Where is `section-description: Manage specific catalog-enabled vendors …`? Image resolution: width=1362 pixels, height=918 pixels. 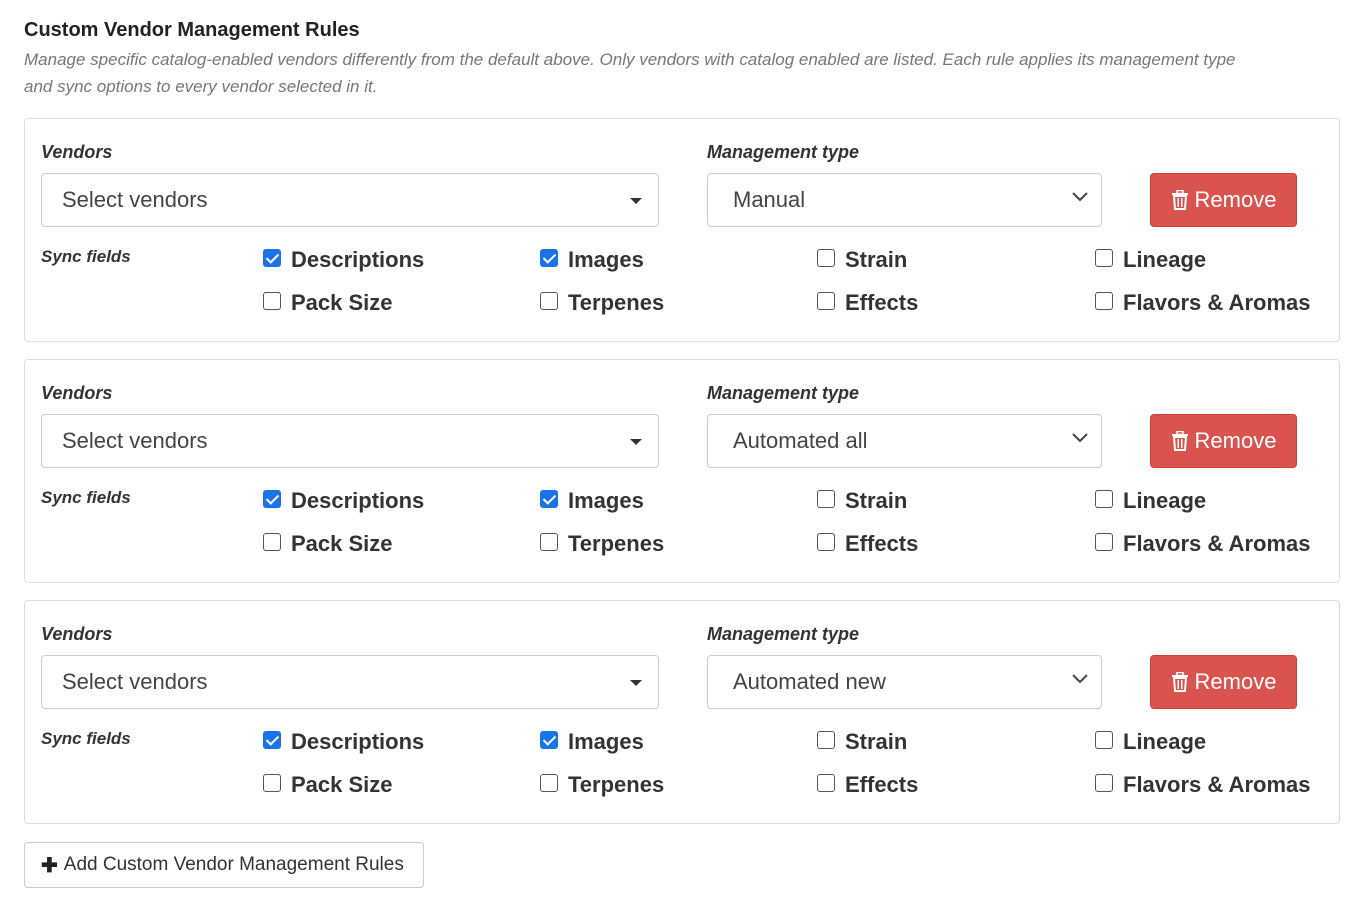
section-description: Manage specific catalog-enabled vendors … is located at coordinates (630, 73).